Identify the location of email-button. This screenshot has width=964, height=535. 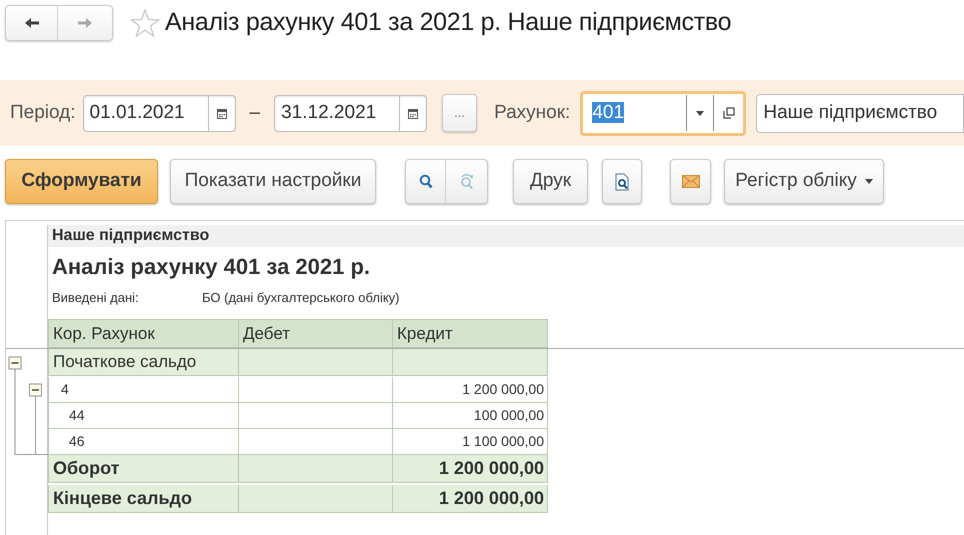
(690, 181).